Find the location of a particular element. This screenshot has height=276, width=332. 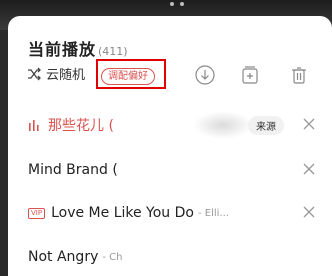

trash-icon is located at coordinates (299, 75).